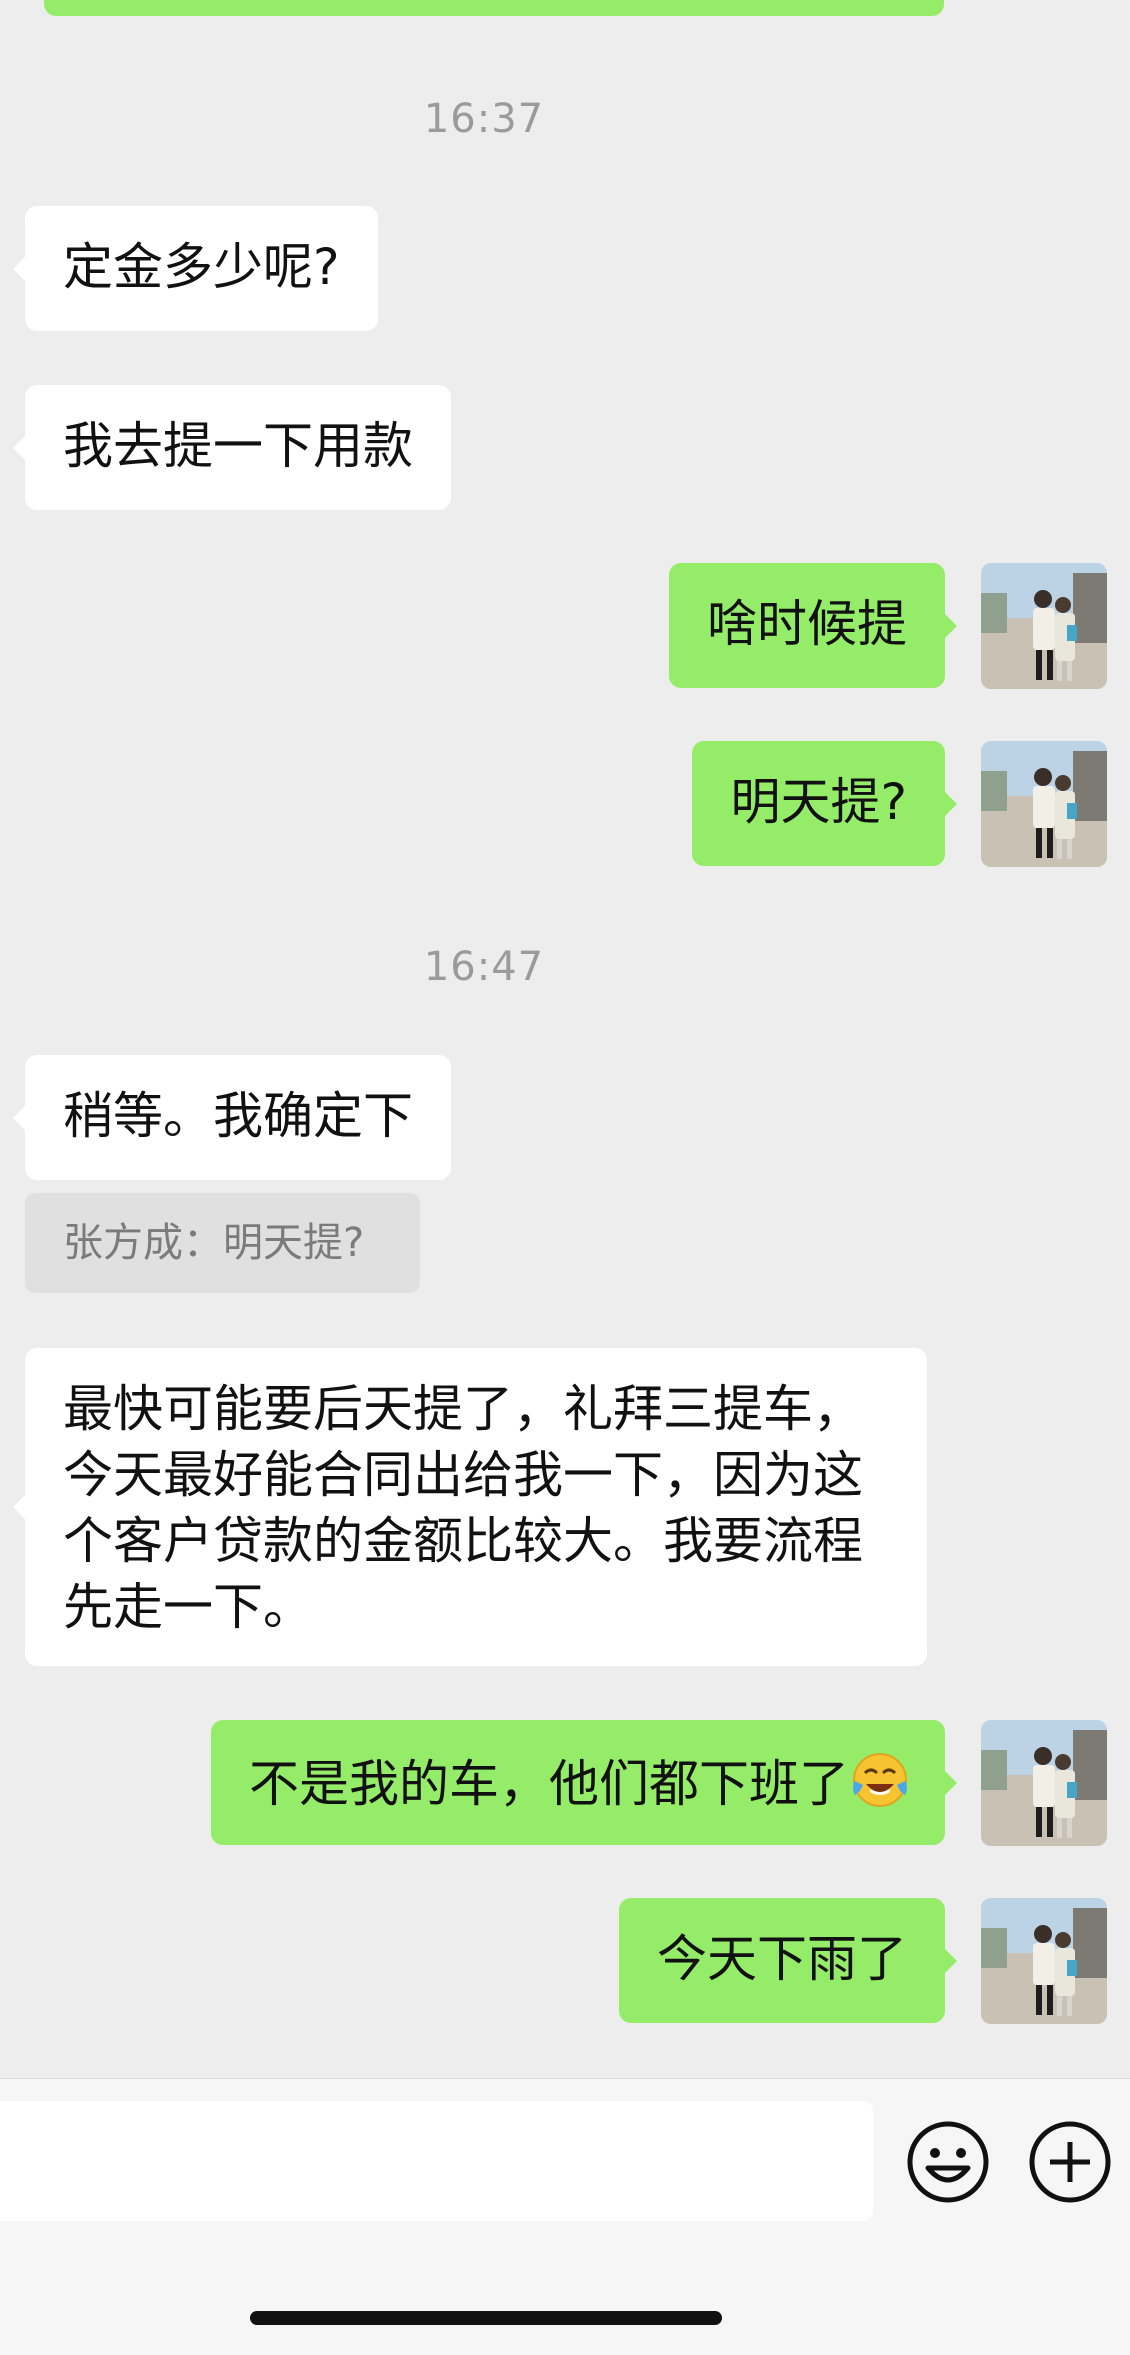 The width and height of the screenshot is (1130, 2355). I want to click on message-bubble-outgoing: 不是我的车，他们都下班了, so click(584, 1782).